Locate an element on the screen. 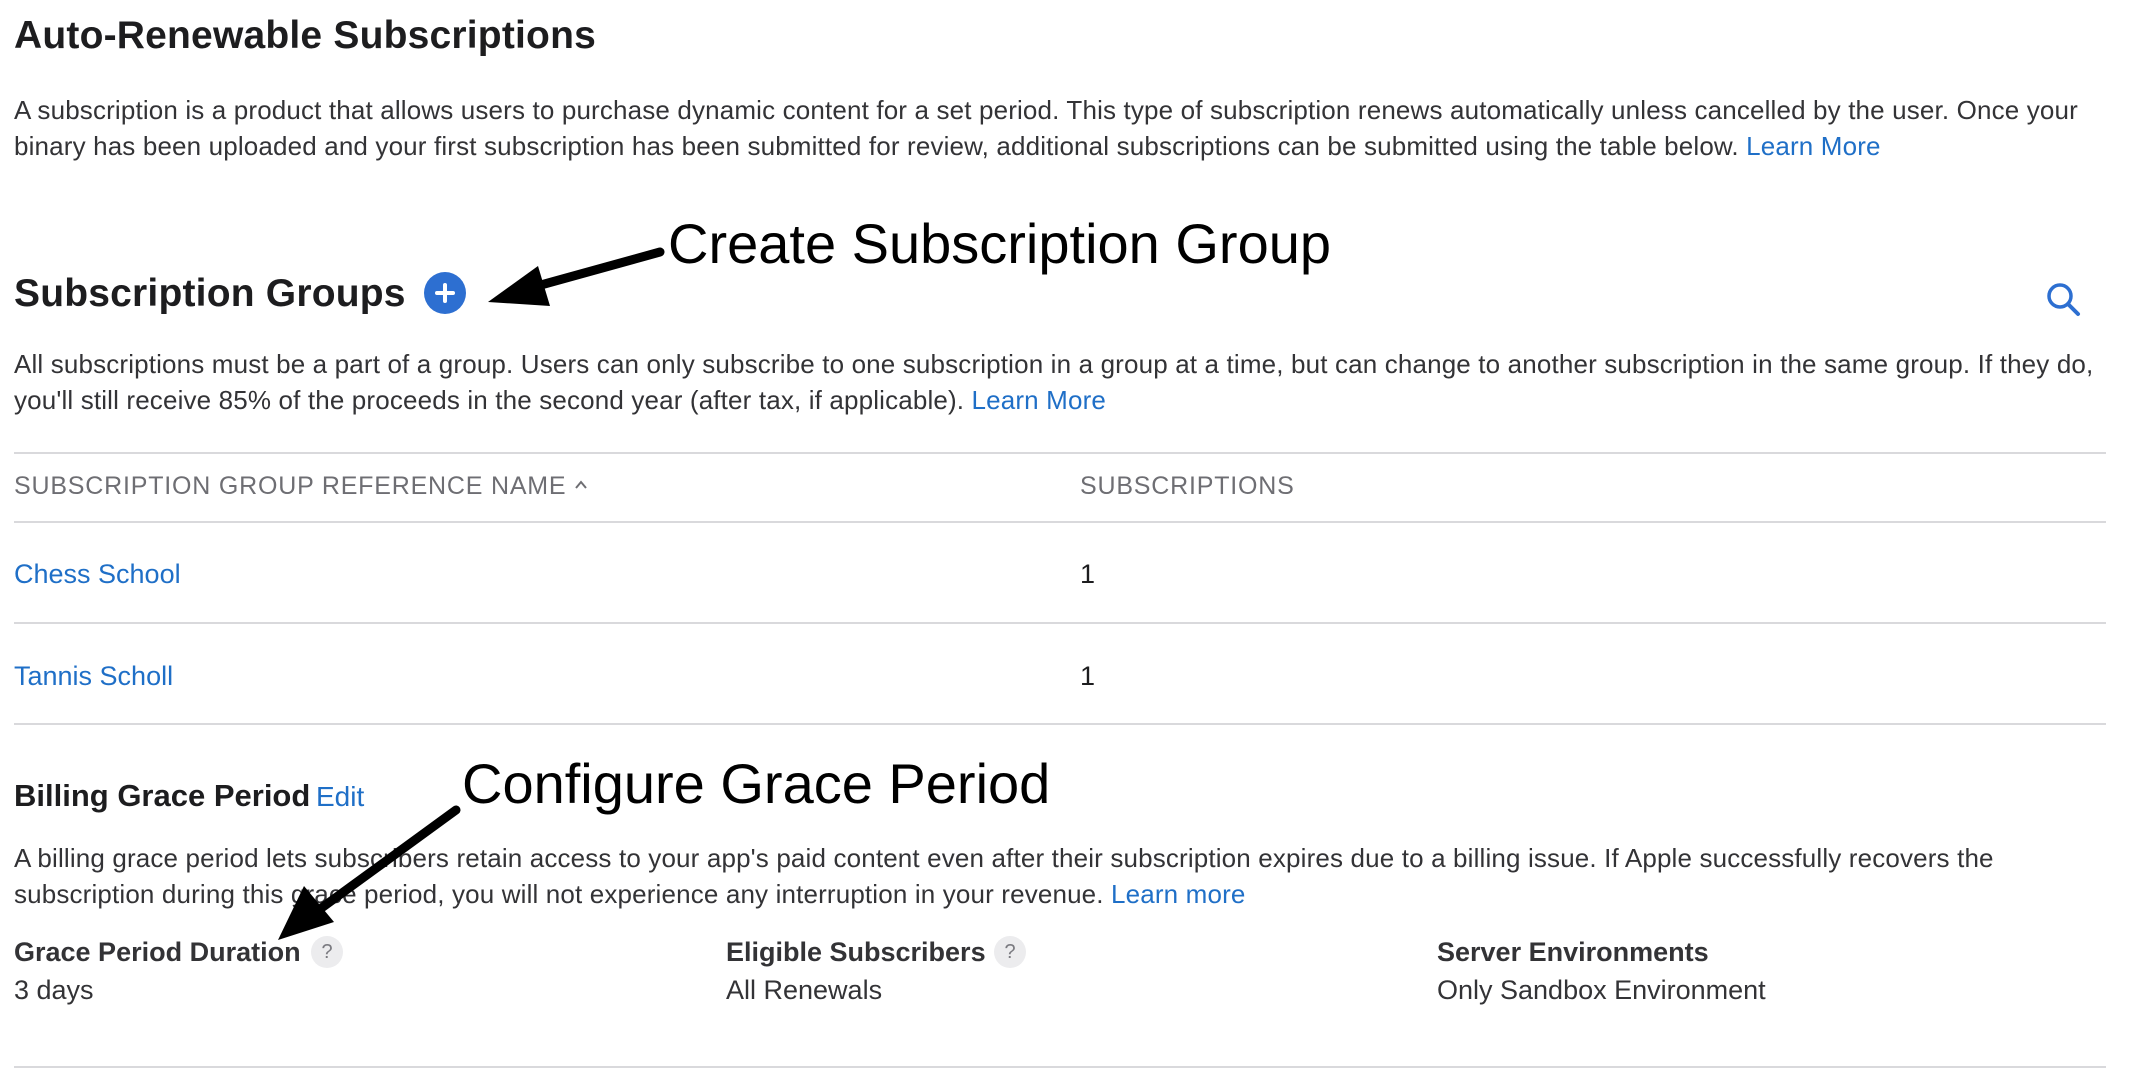  search-button is located at coordinates (2064, 300).